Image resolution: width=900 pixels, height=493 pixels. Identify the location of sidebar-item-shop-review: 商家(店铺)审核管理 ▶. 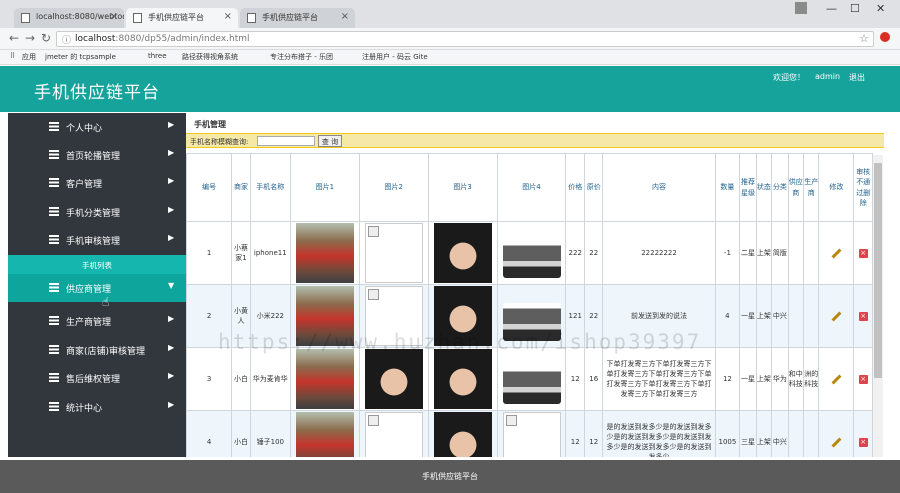
(97, 350).